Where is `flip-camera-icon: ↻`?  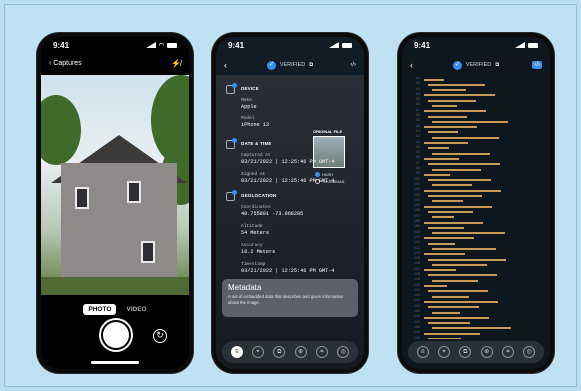
flip-camera-icon: ↻ is located at coordinates (160, 336).